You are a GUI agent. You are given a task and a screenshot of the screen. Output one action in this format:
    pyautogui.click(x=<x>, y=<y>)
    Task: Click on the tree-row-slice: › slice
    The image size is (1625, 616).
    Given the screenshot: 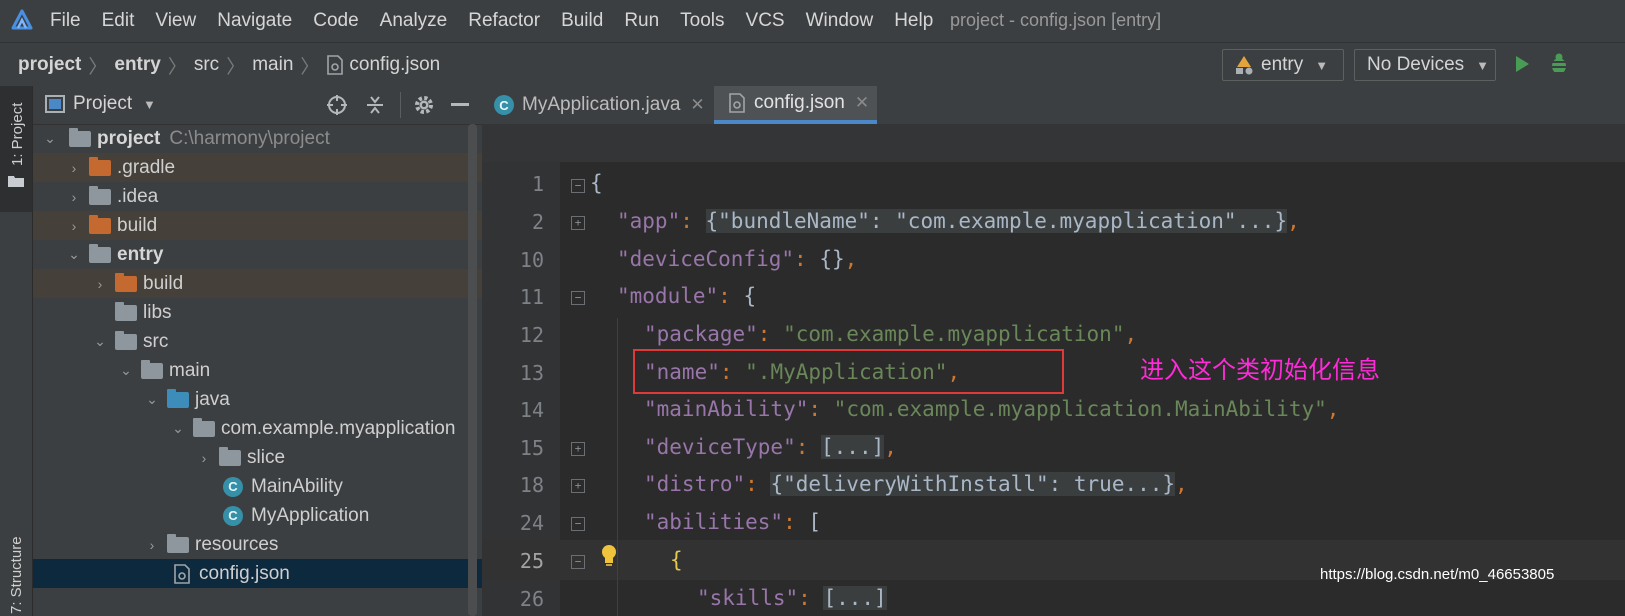 What is the action you would take?
    pyautogui.click(x=264, y=457)
    